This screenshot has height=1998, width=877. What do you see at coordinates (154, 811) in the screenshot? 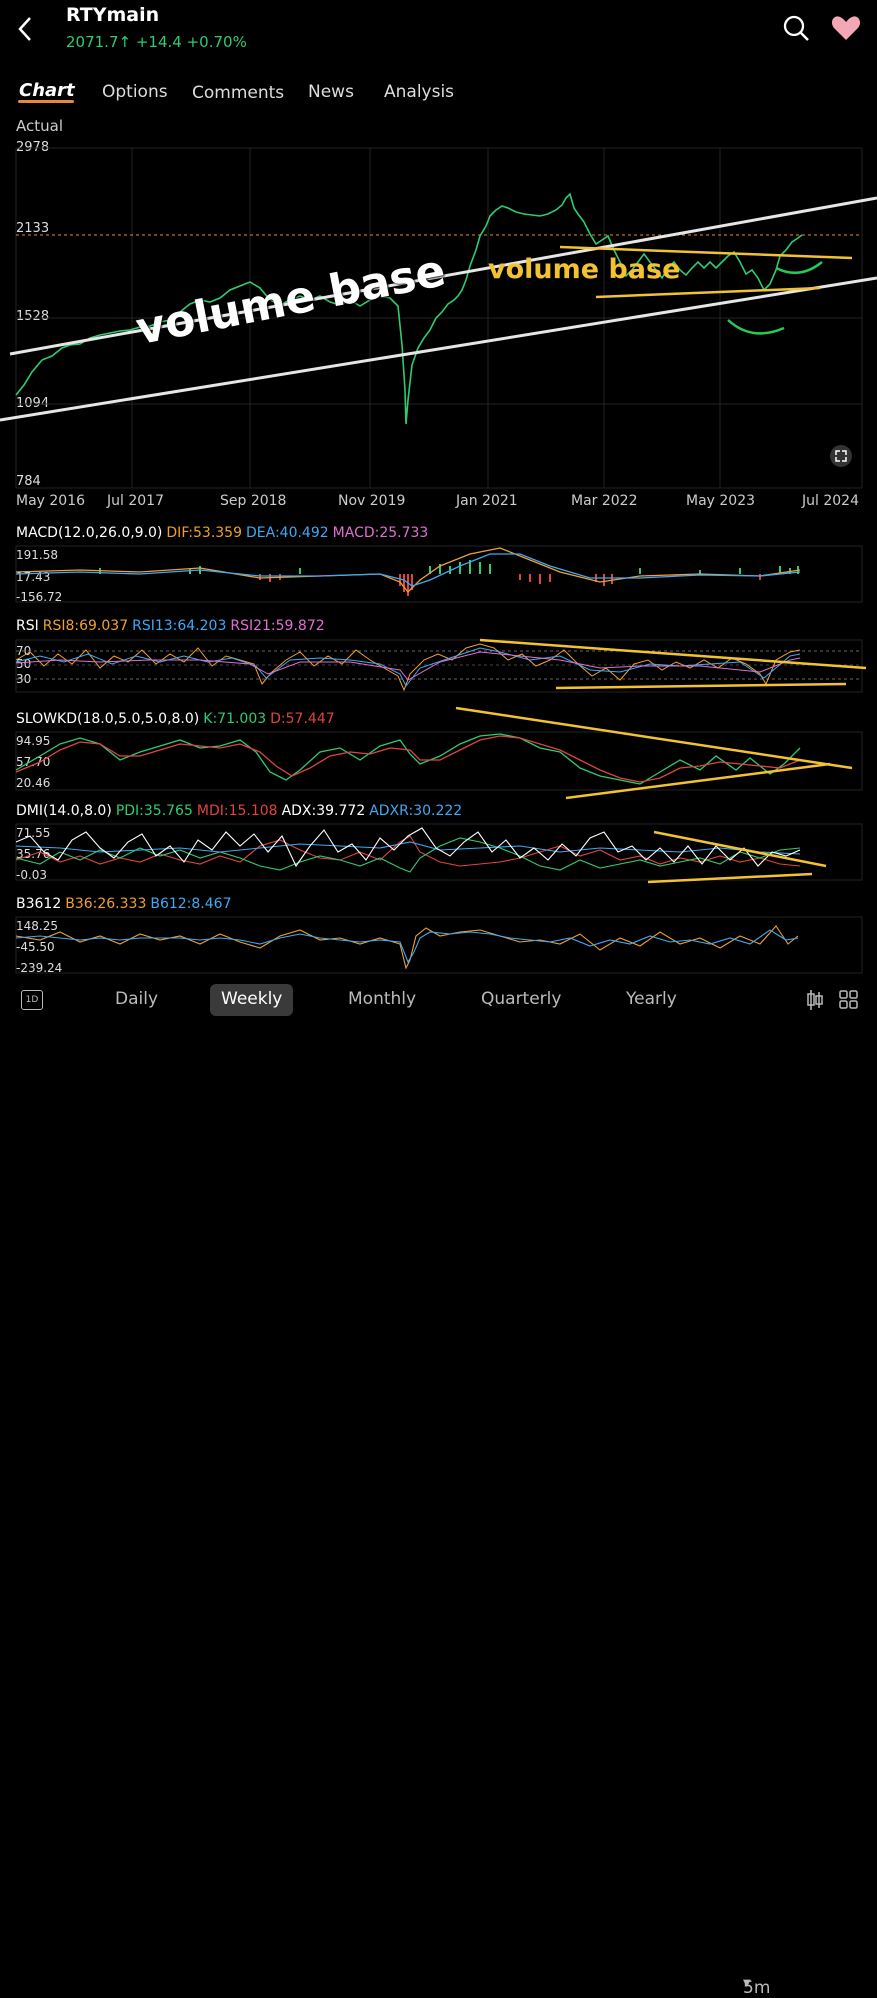
I see `dmi-pdi: PDI:35.765` at bounding box center [154, 811].